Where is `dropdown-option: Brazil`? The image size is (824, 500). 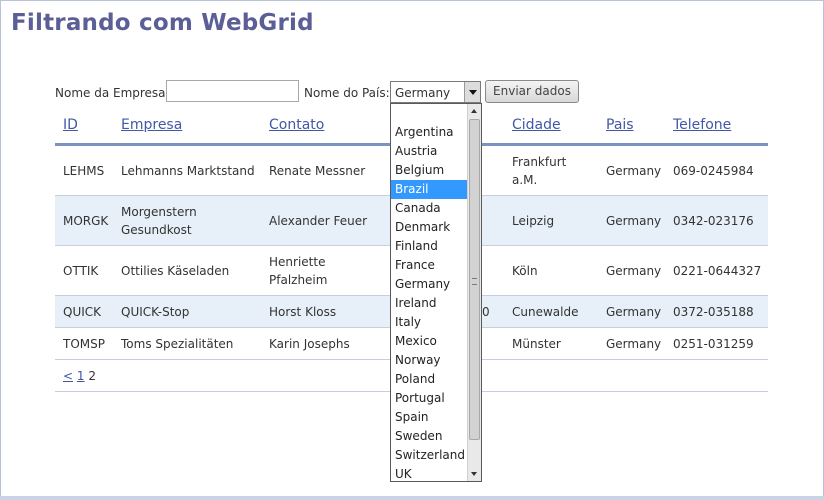
dropdown-option: Brazil is located at coordinates (429, 189).